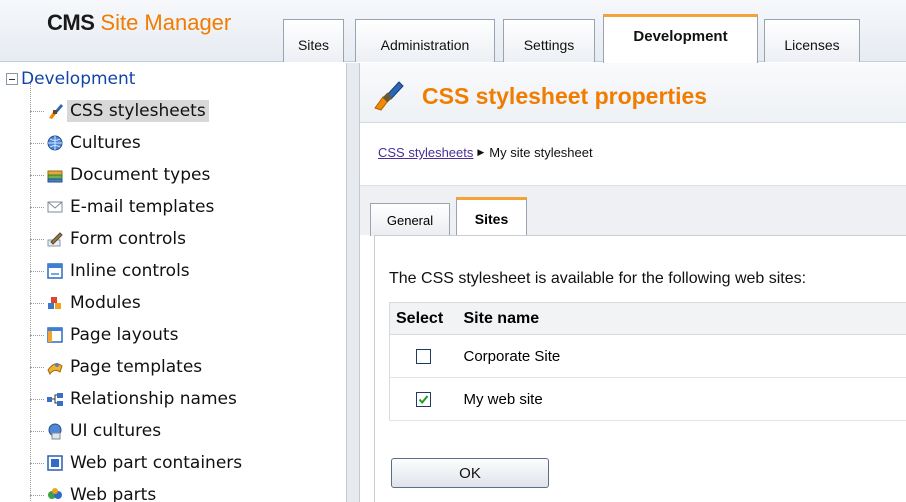 This screenshot has height=502, width=906. Describe the element at coordinates (55, 175) in the screenshot. I see `document-stack-icon` at that location.